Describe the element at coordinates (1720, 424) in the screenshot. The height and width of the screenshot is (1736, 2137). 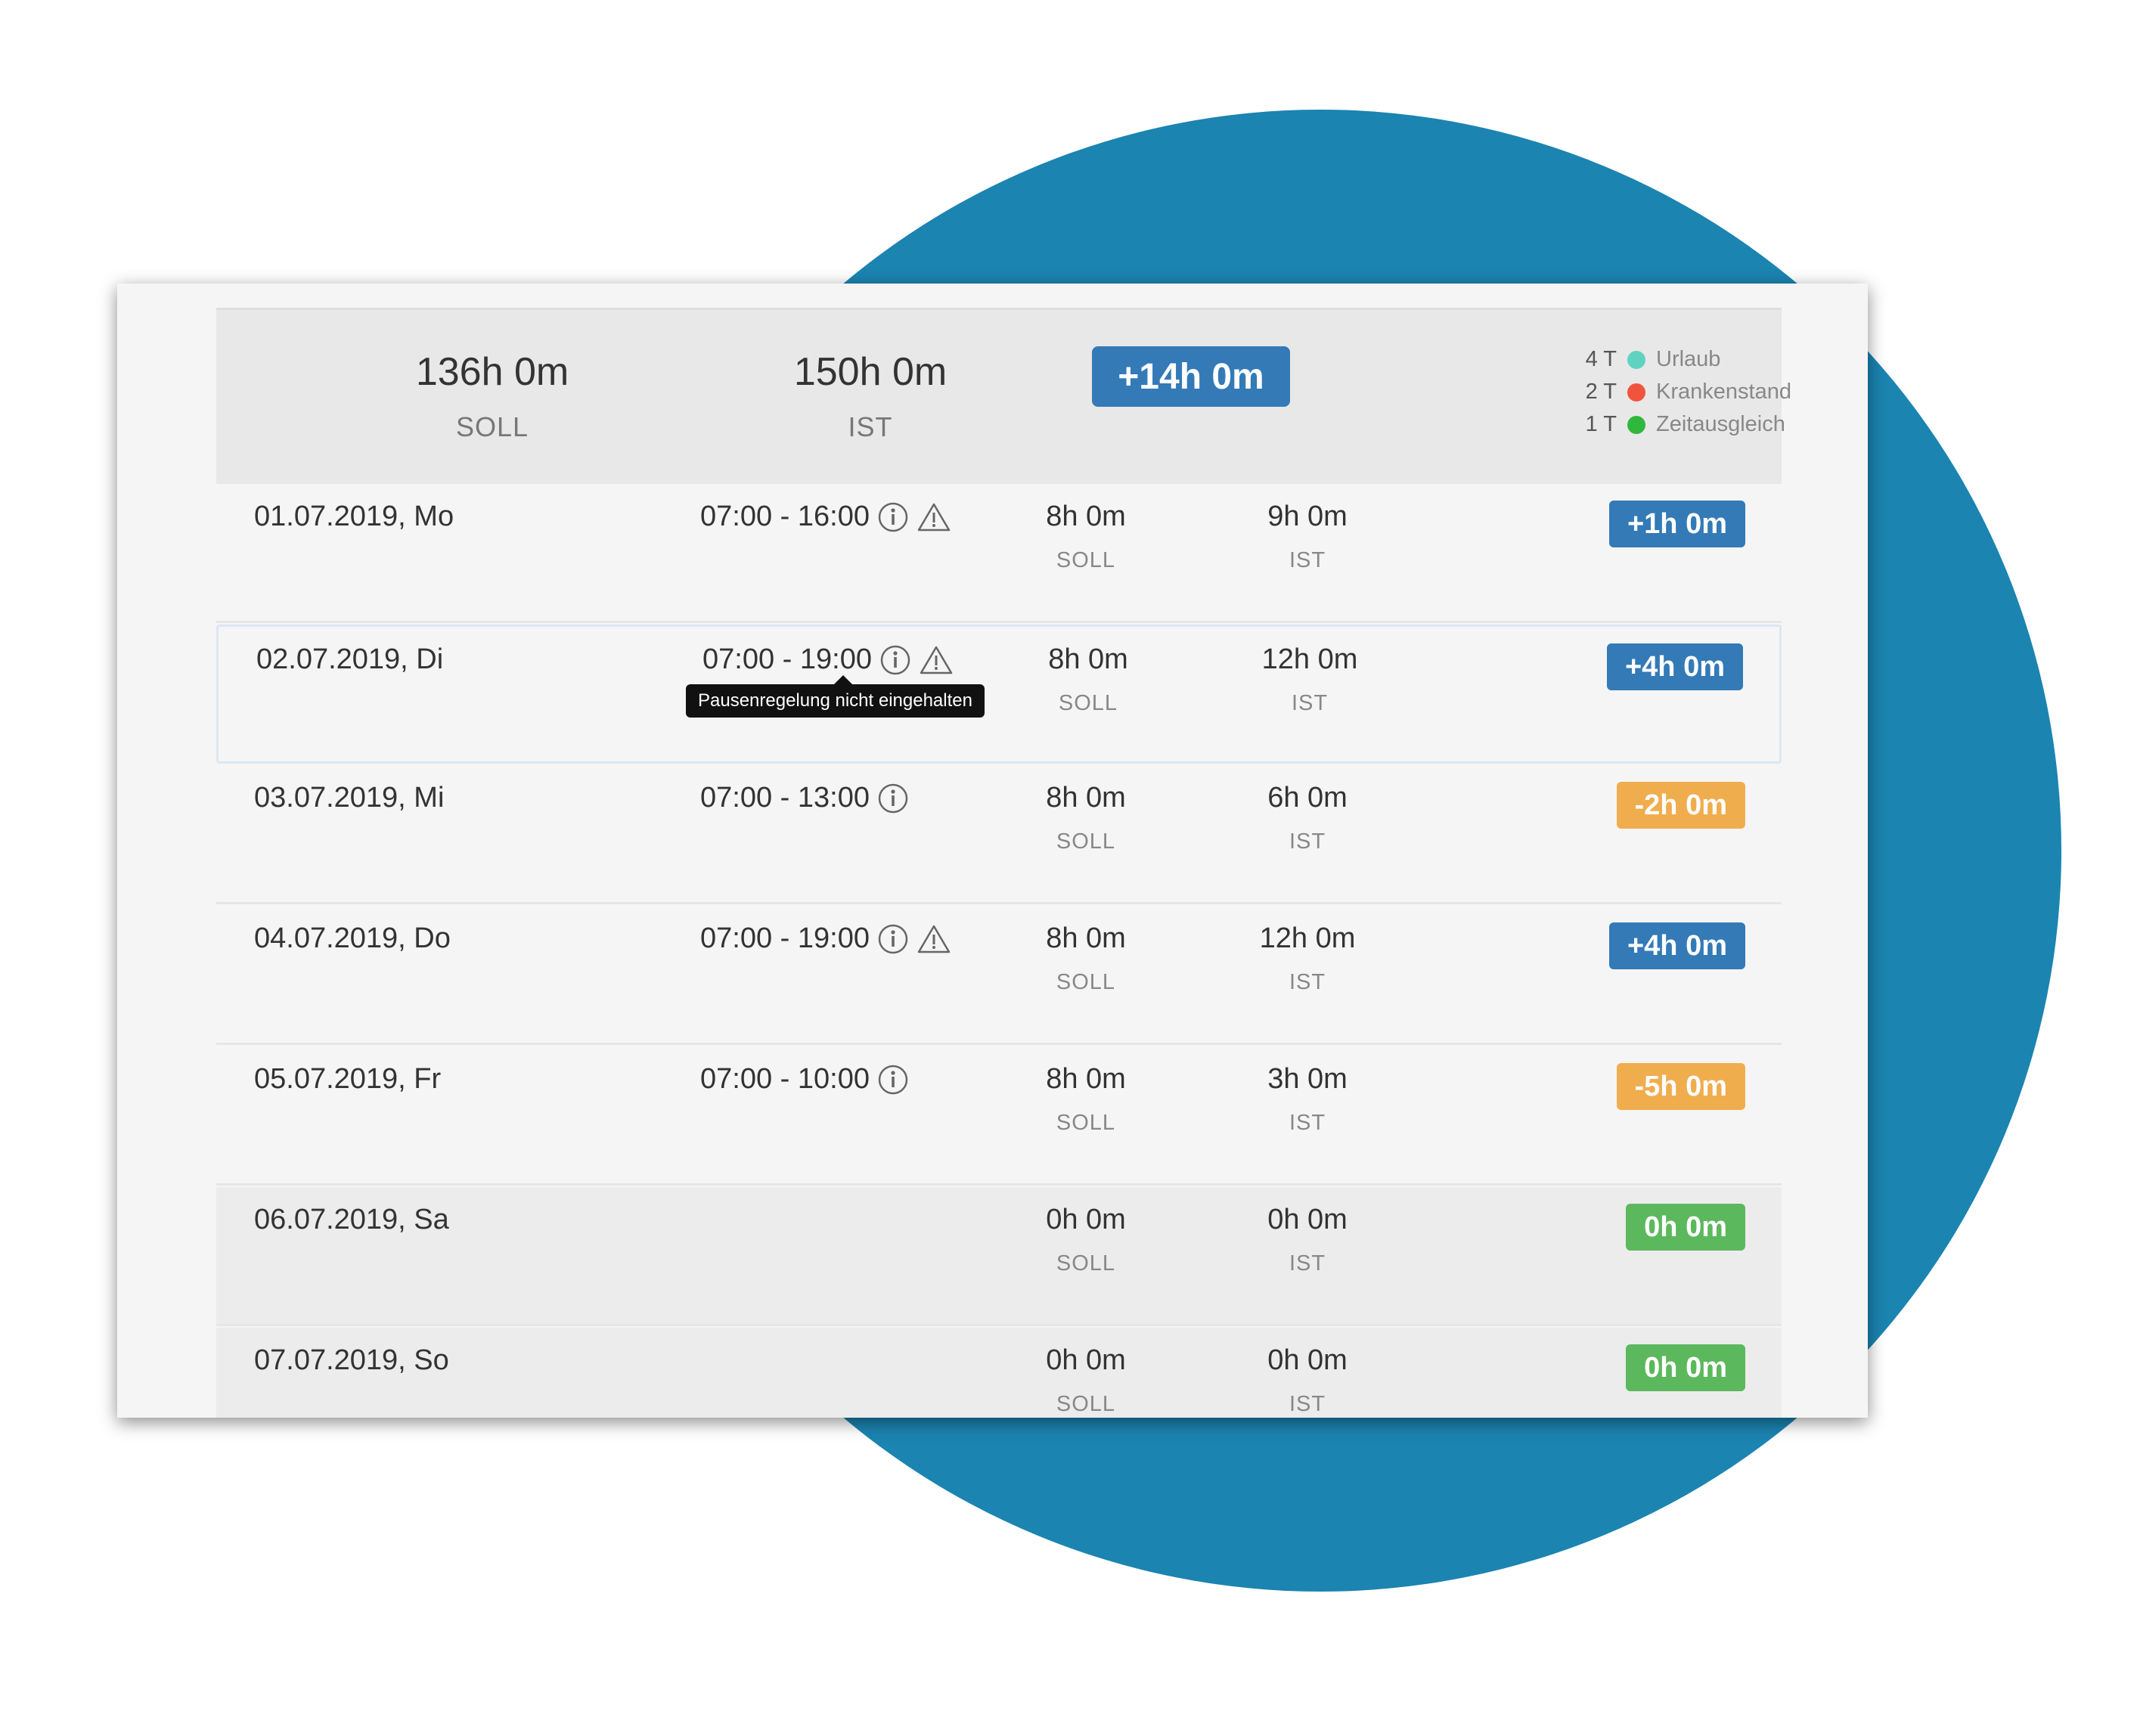
I see `legend-label: Zeitausgleich` at that location.